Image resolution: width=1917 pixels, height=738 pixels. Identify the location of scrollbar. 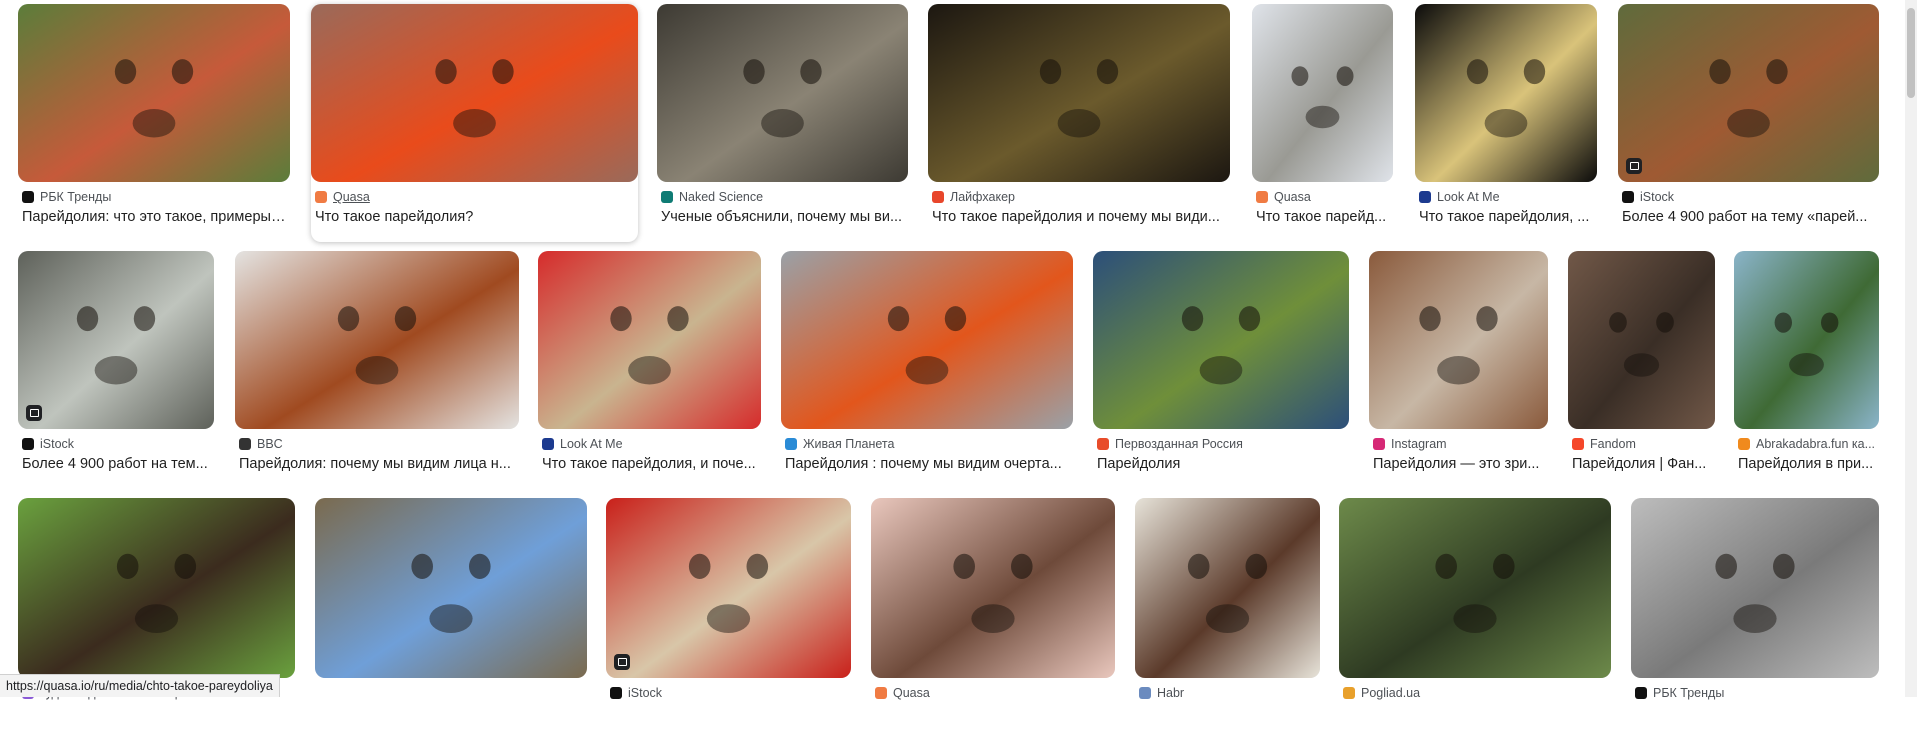
(1911, 348).